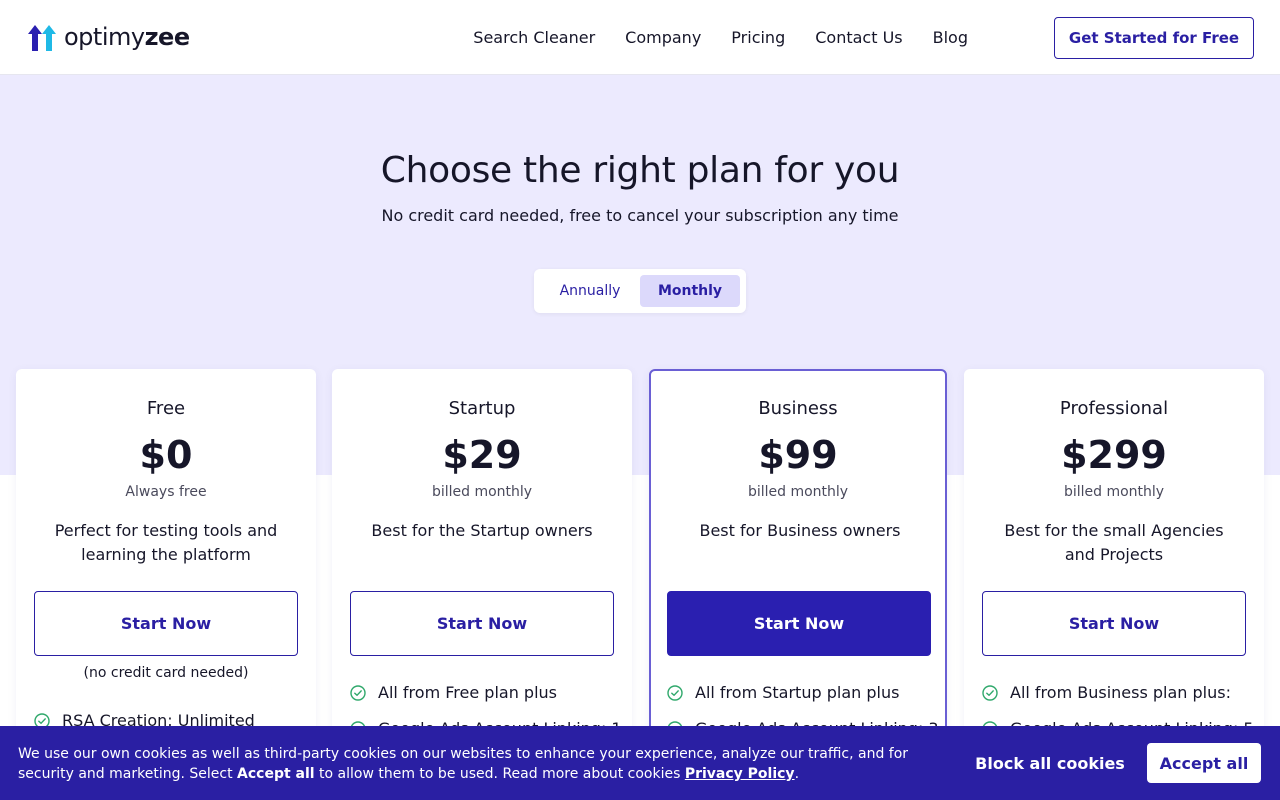  I want to click on plan-name: Professional, so click(1114, 408).